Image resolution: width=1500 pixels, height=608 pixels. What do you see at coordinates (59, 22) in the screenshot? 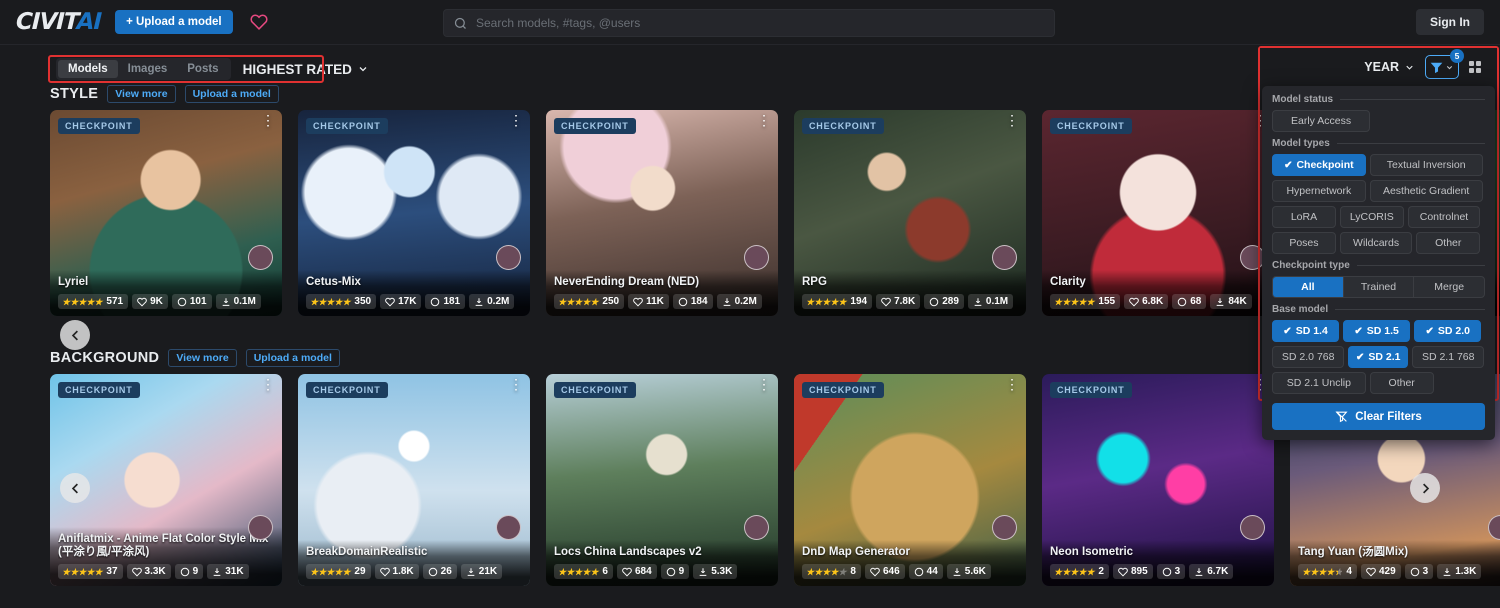
I see `civitai-logo: CIVITAI` at bounding box center [59, 22].